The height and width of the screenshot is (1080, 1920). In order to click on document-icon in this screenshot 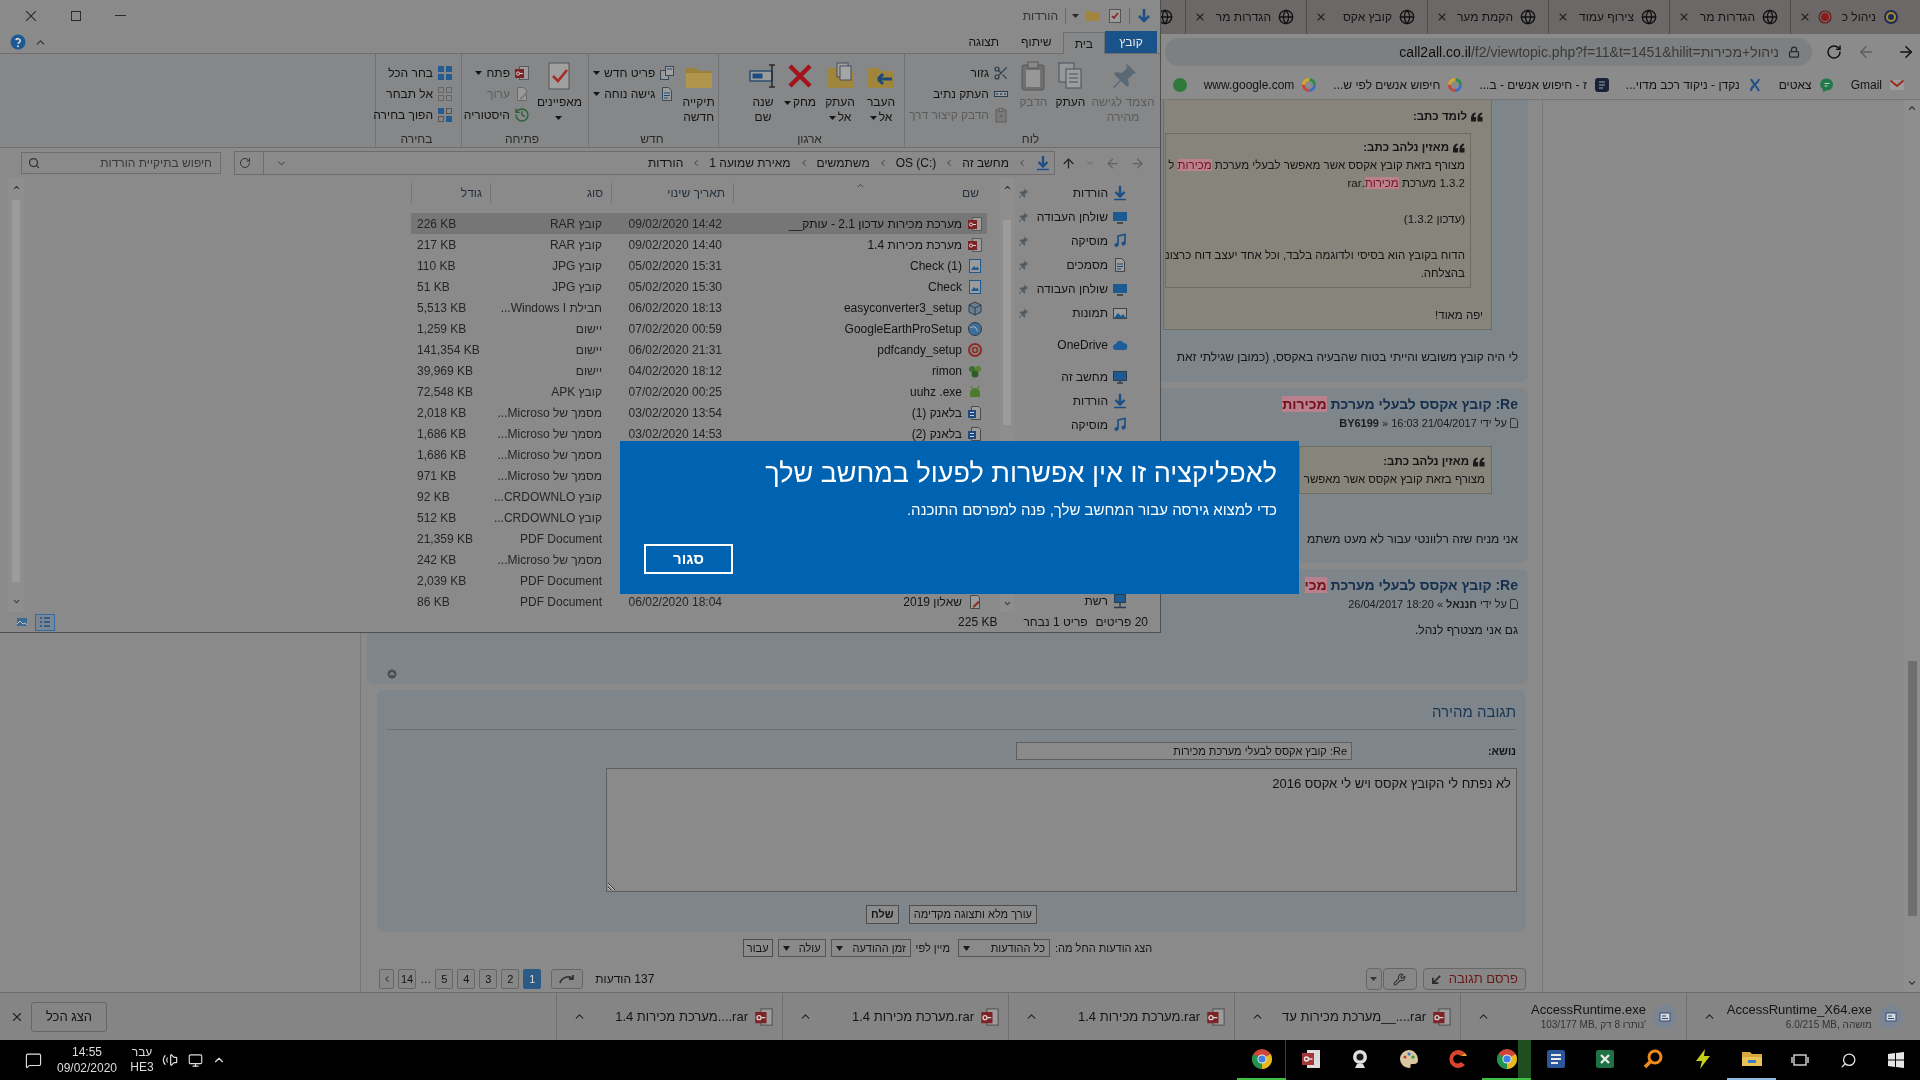, I will do `click(975, 412)`.